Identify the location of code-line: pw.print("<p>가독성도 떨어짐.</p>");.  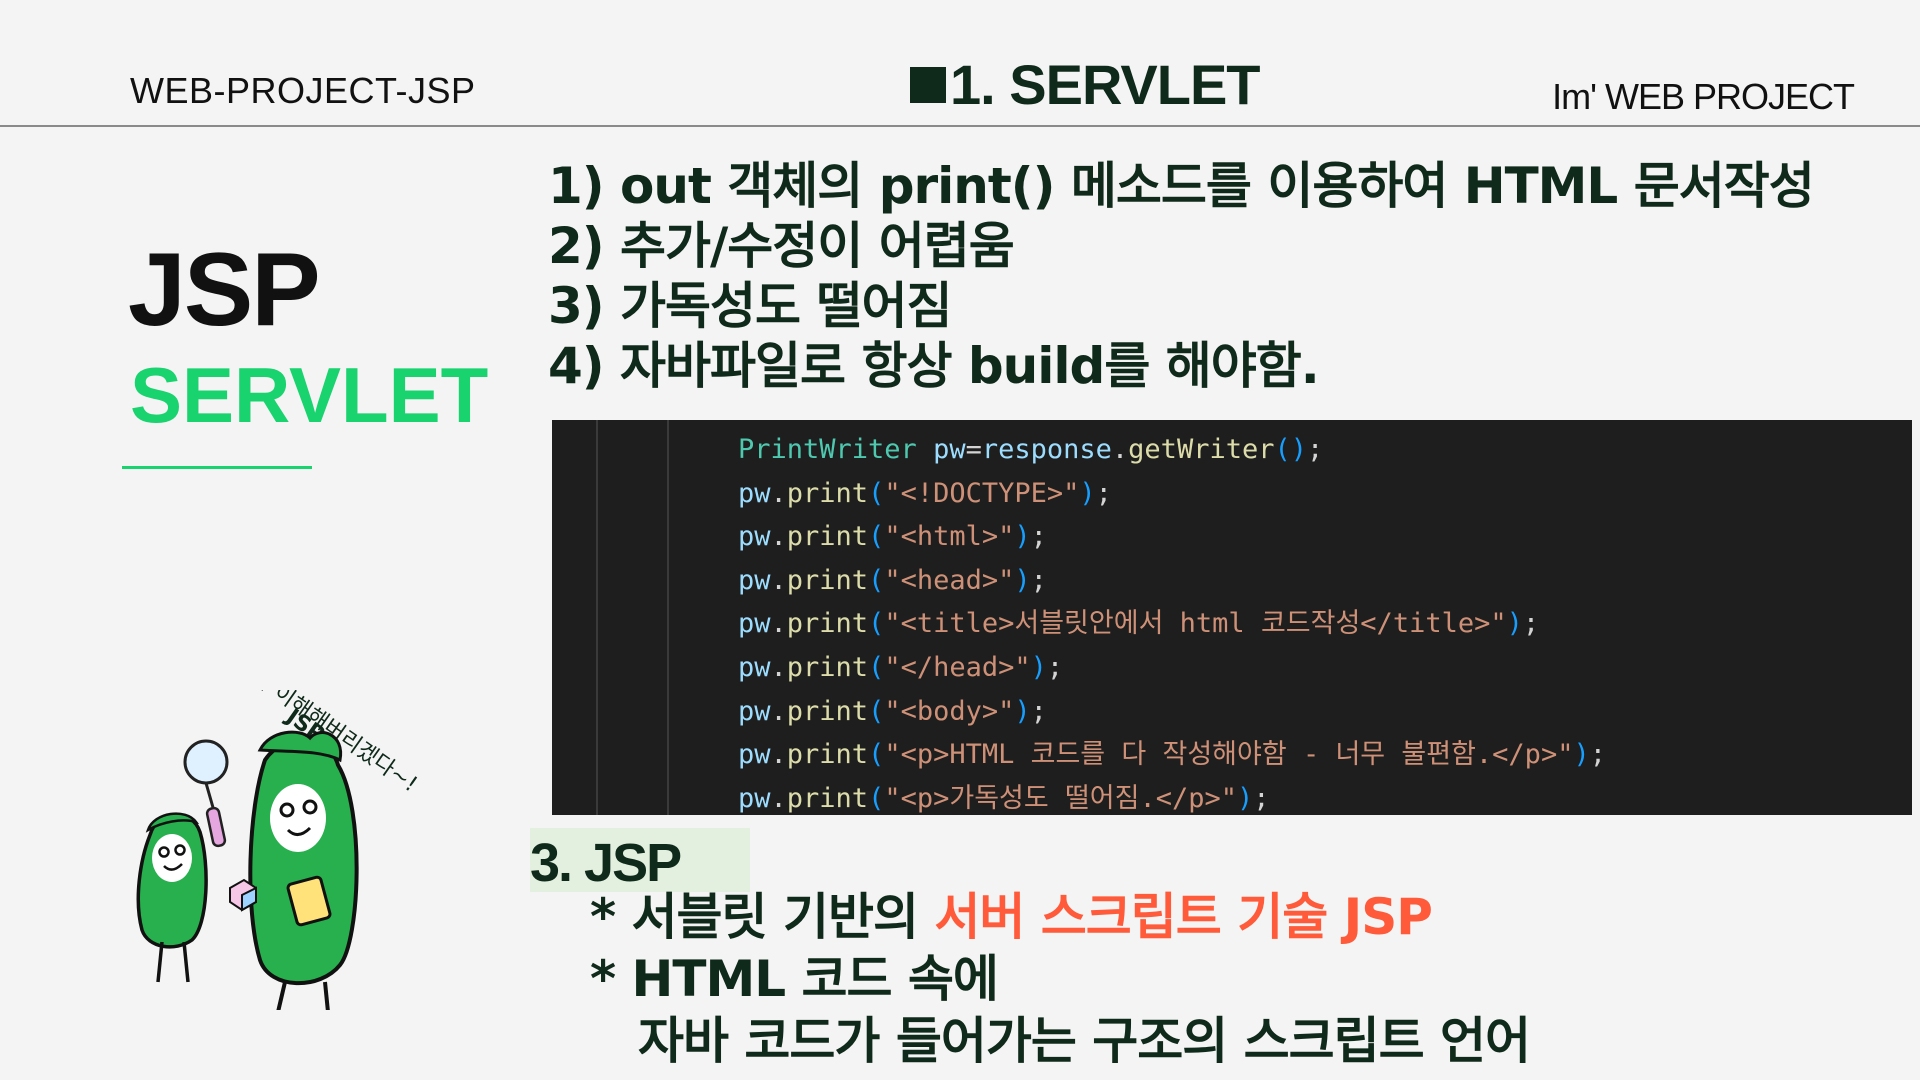
(1004, 798).